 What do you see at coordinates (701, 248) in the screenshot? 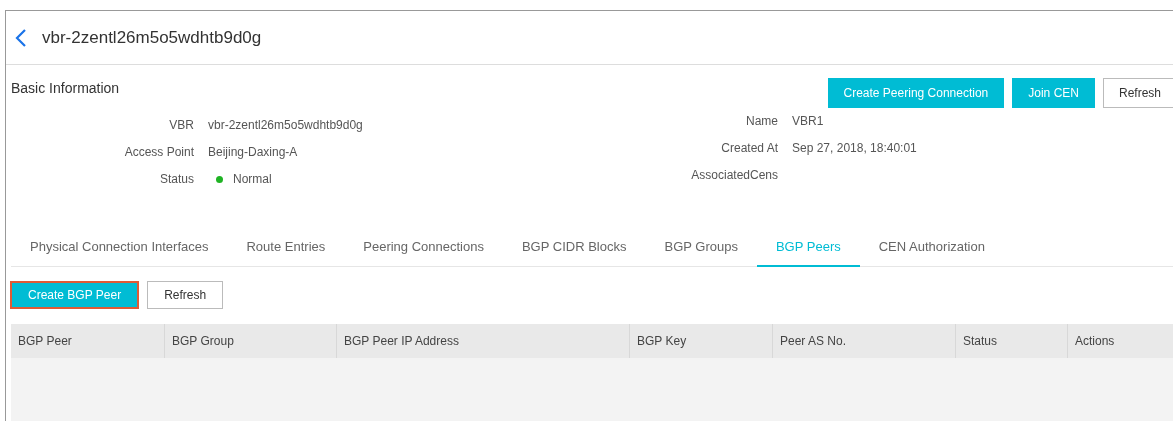
I see `tab: BGP Groups` at bounding box center [701, 248].